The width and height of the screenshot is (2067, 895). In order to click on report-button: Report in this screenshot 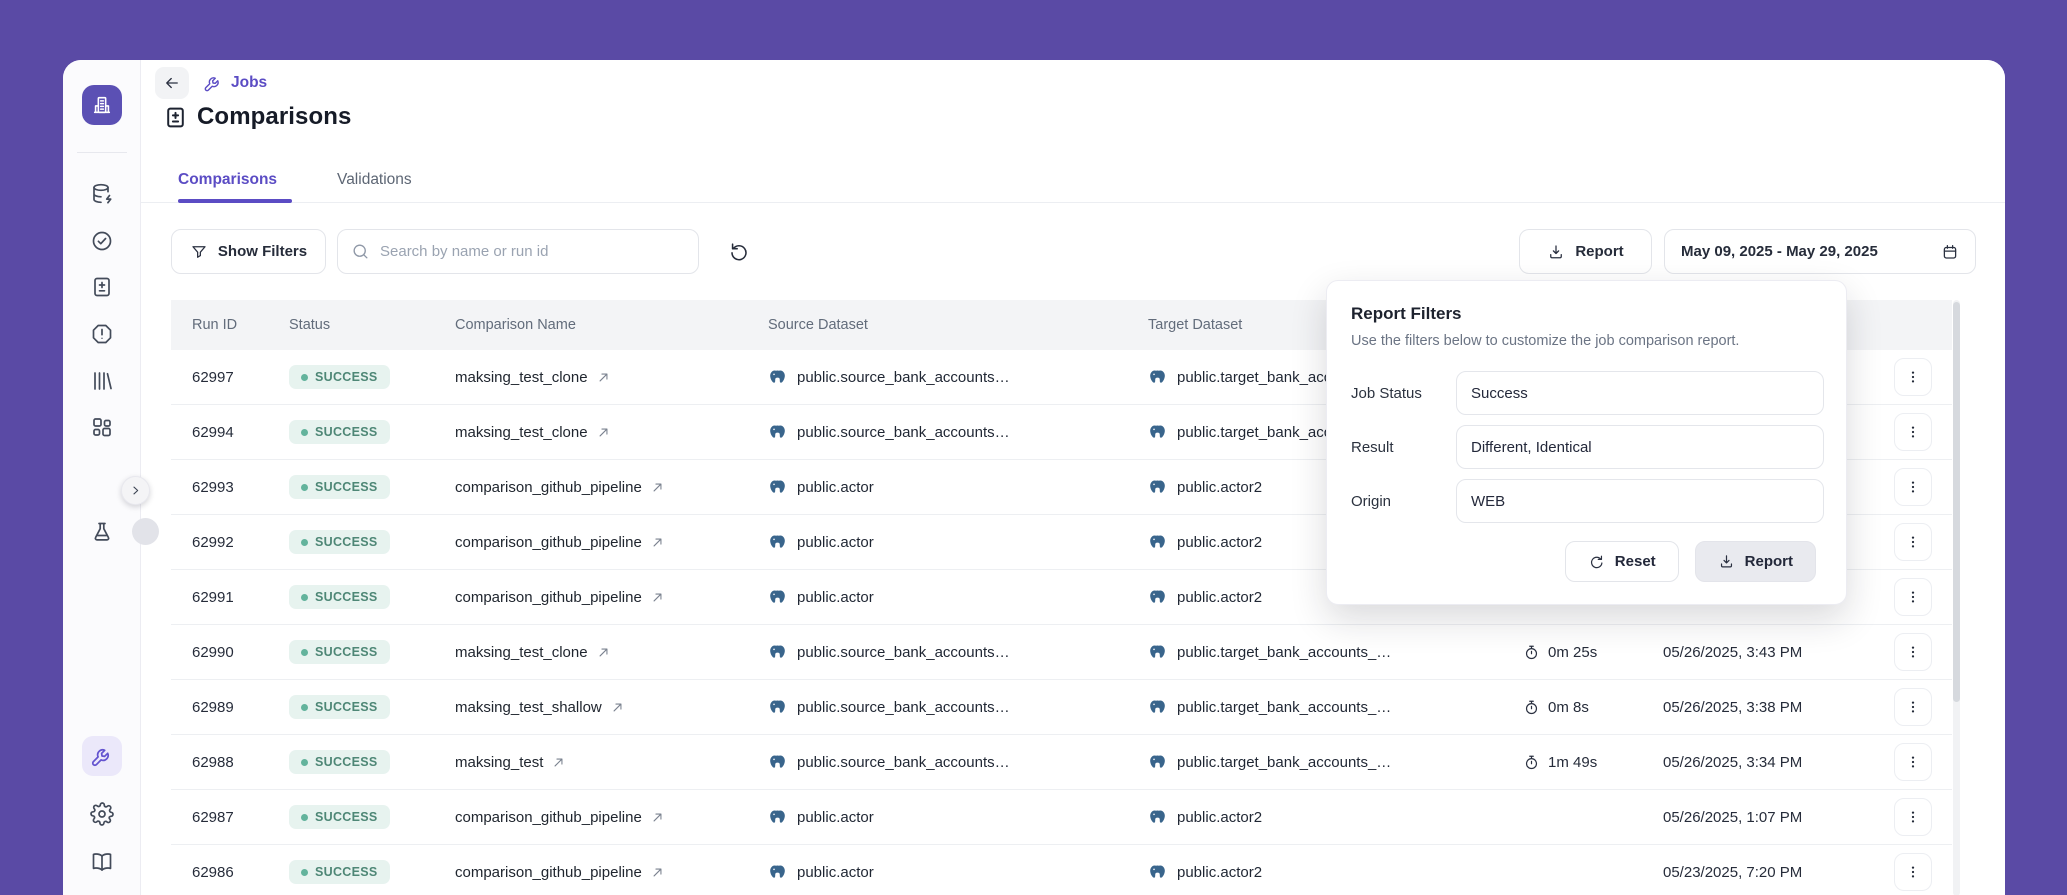, I will do `click(1585, 251)`.